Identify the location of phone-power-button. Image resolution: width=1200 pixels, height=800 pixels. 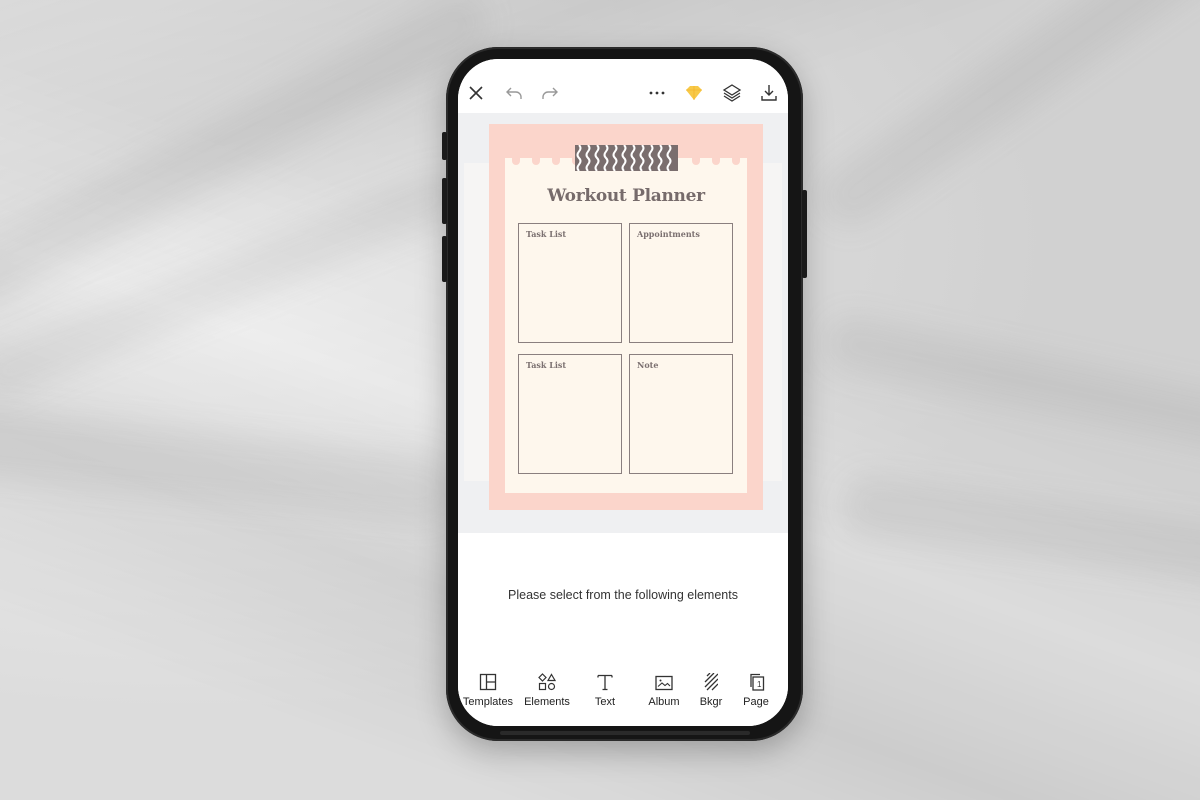
(804, 234).